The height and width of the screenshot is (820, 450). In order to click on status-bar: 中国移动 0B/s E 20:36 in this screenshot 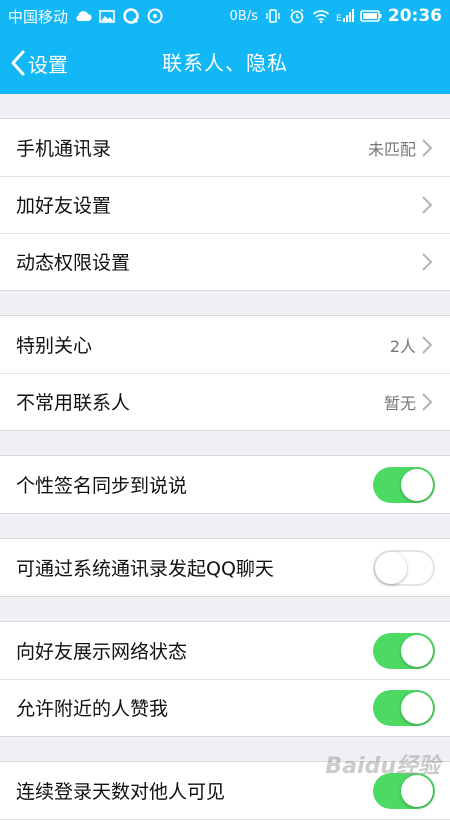, I will do `click(225, 16)`.